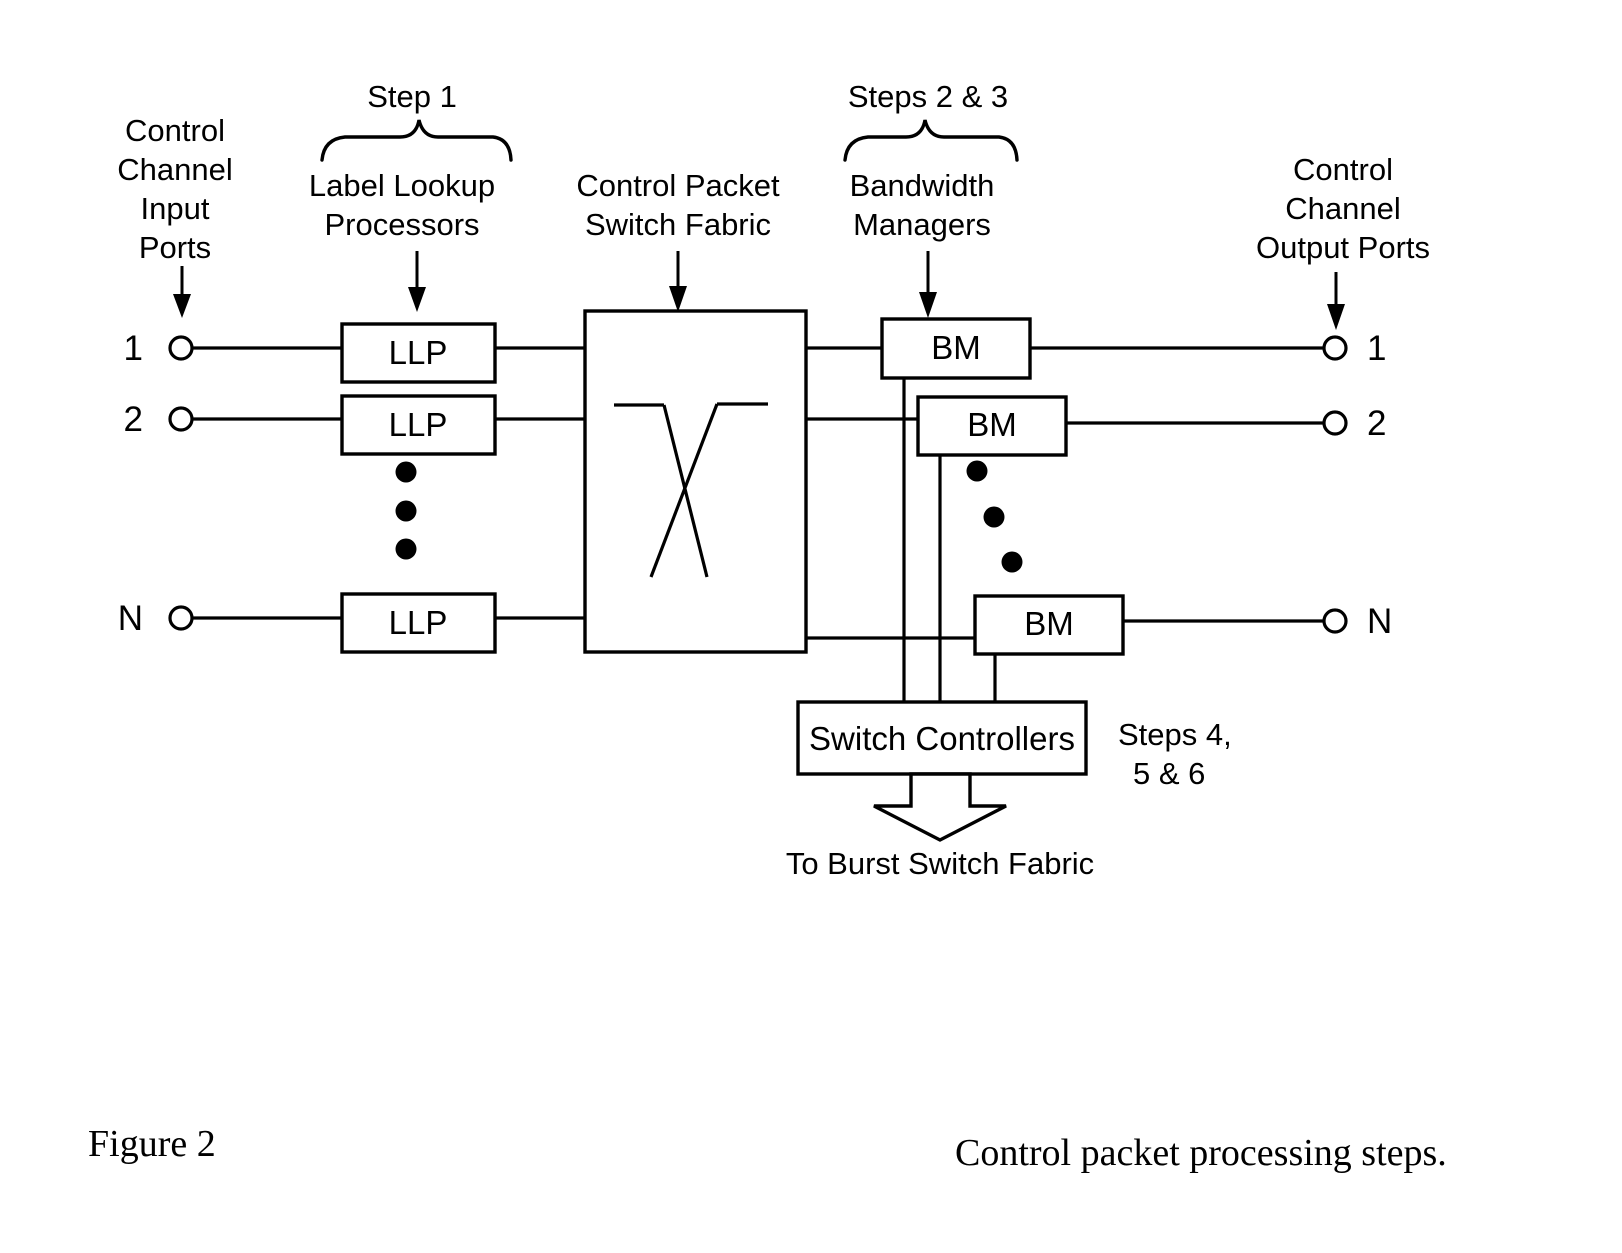 Image resolution: width=1622 pixels, height=1253 pixels. Describe the element at coordinates (1343, 247) in the screenshot. I see `output-ports-label-line3: Output Ports` at that location.